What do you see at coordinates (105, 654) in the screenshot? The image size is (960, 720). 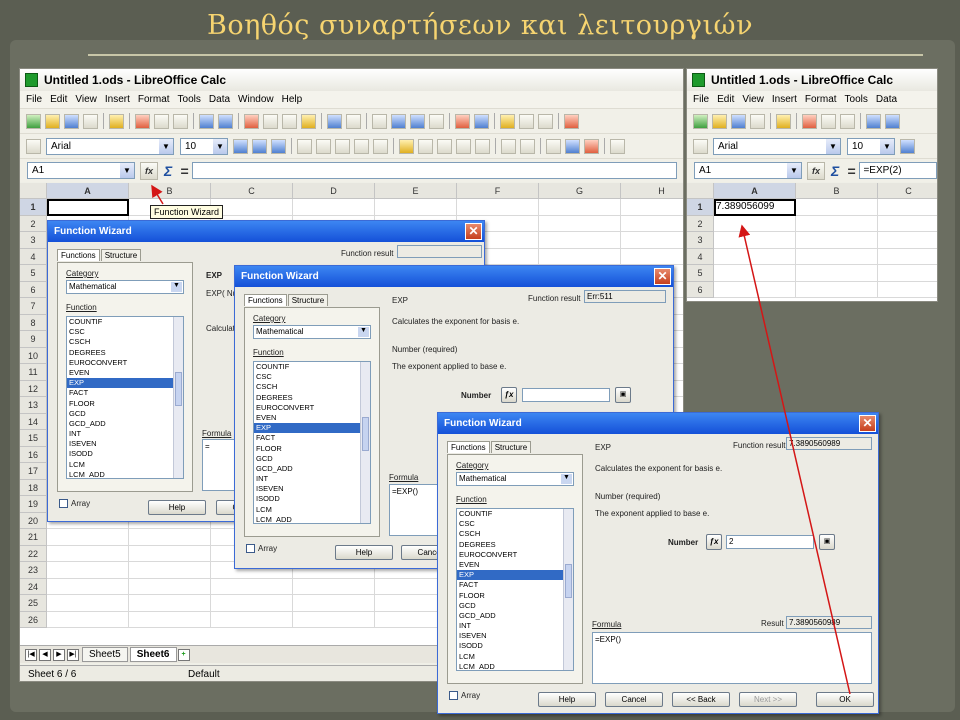 I see `sheet-tab-sheet5: Sheet5` at bounding box center [105, 654].